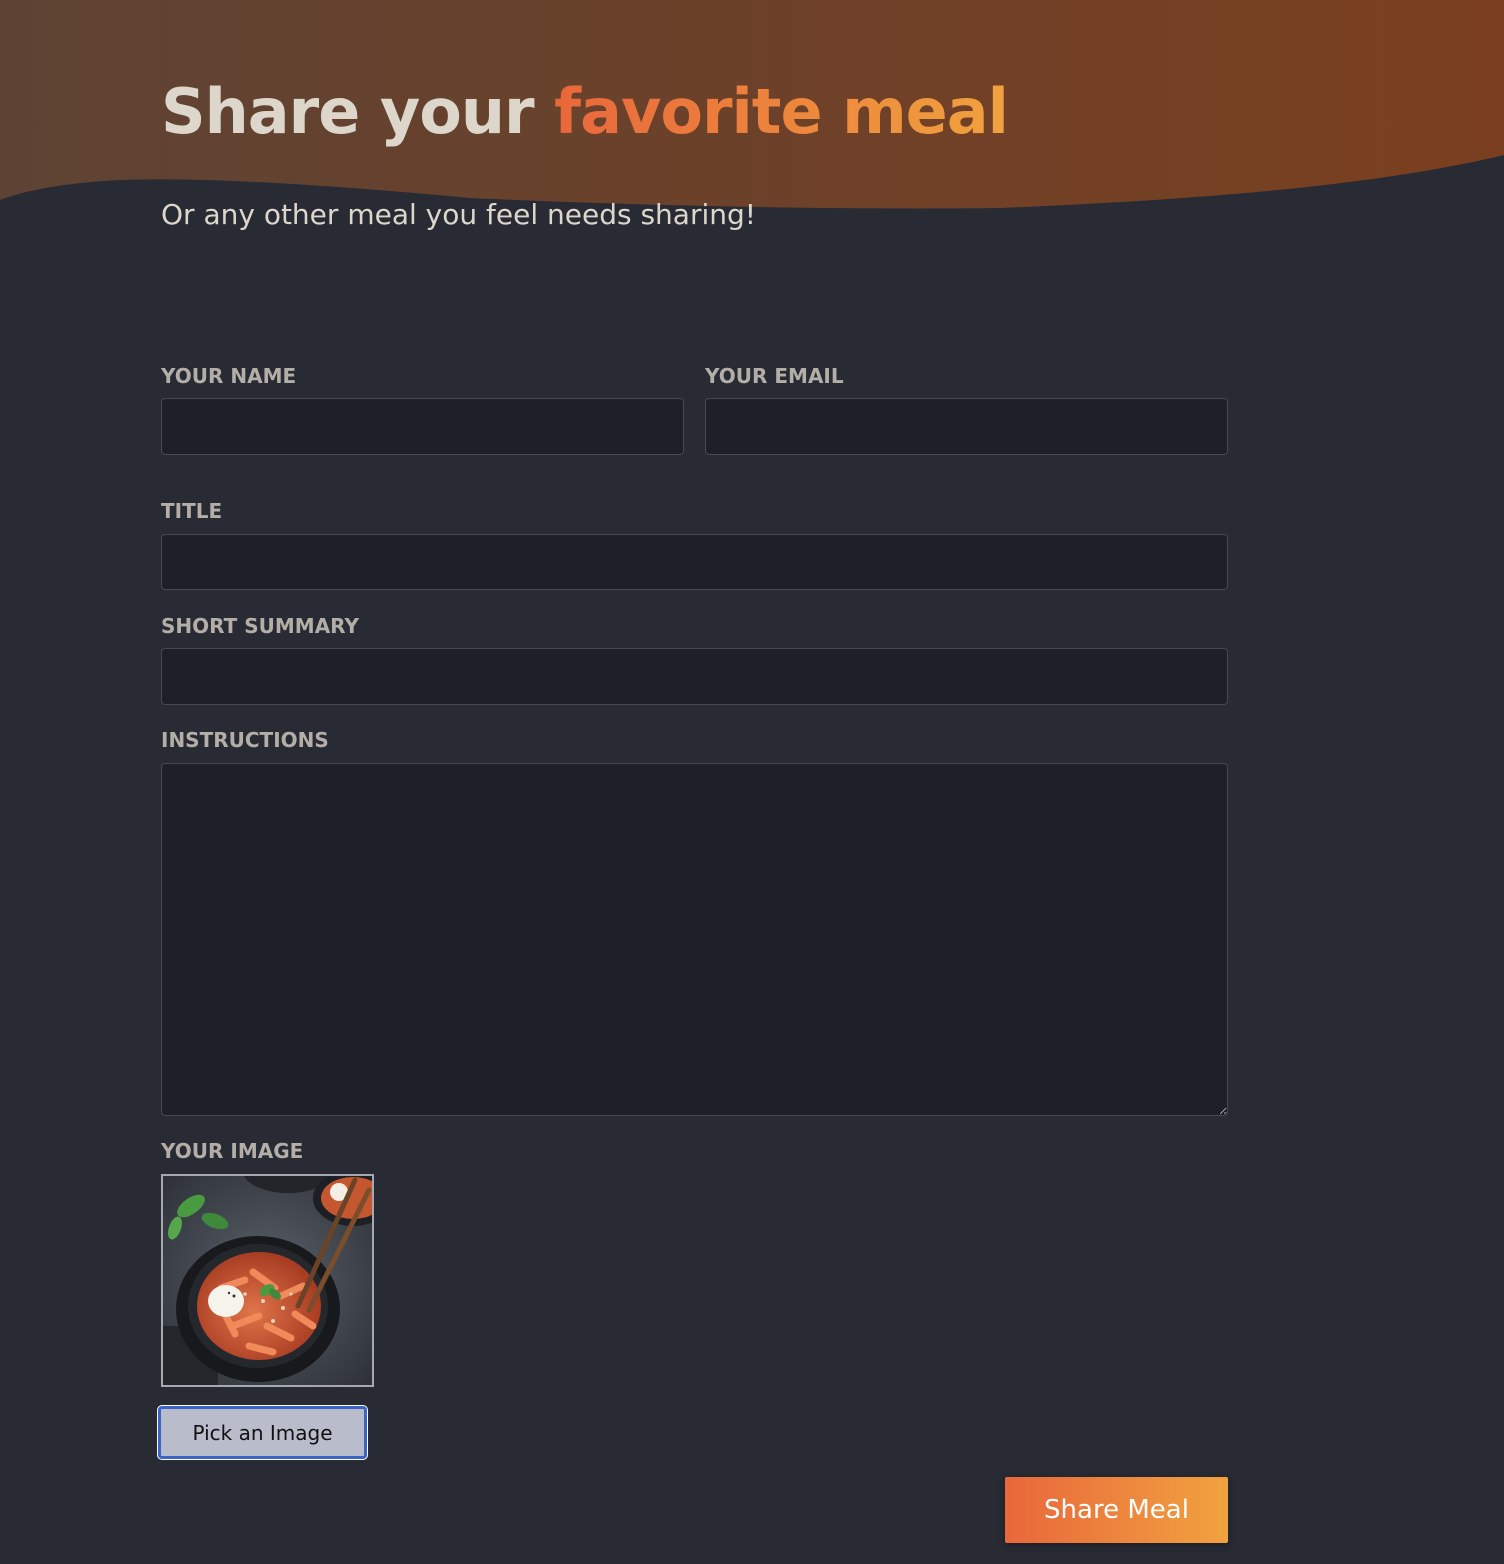  I want to click on pick-image-button: Pick an Image, so click(262, 1432).